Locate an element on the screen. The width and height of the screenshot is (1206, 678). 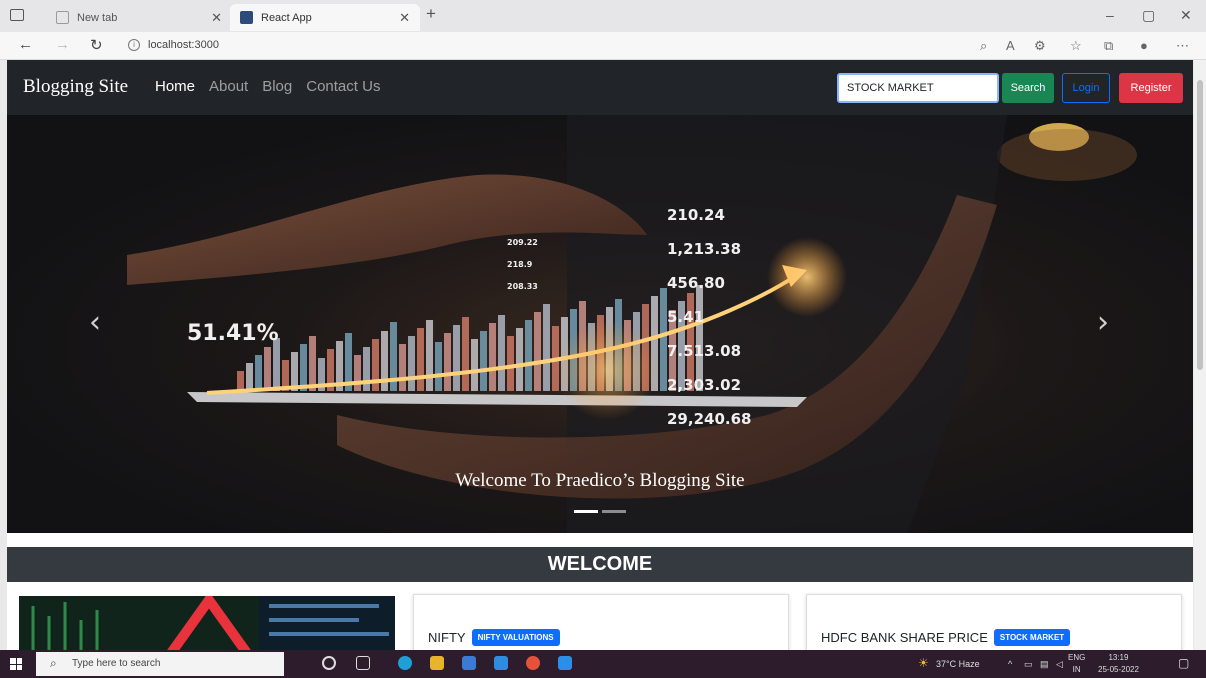
profile-icon: ● is located at coordinates (1144, 45).